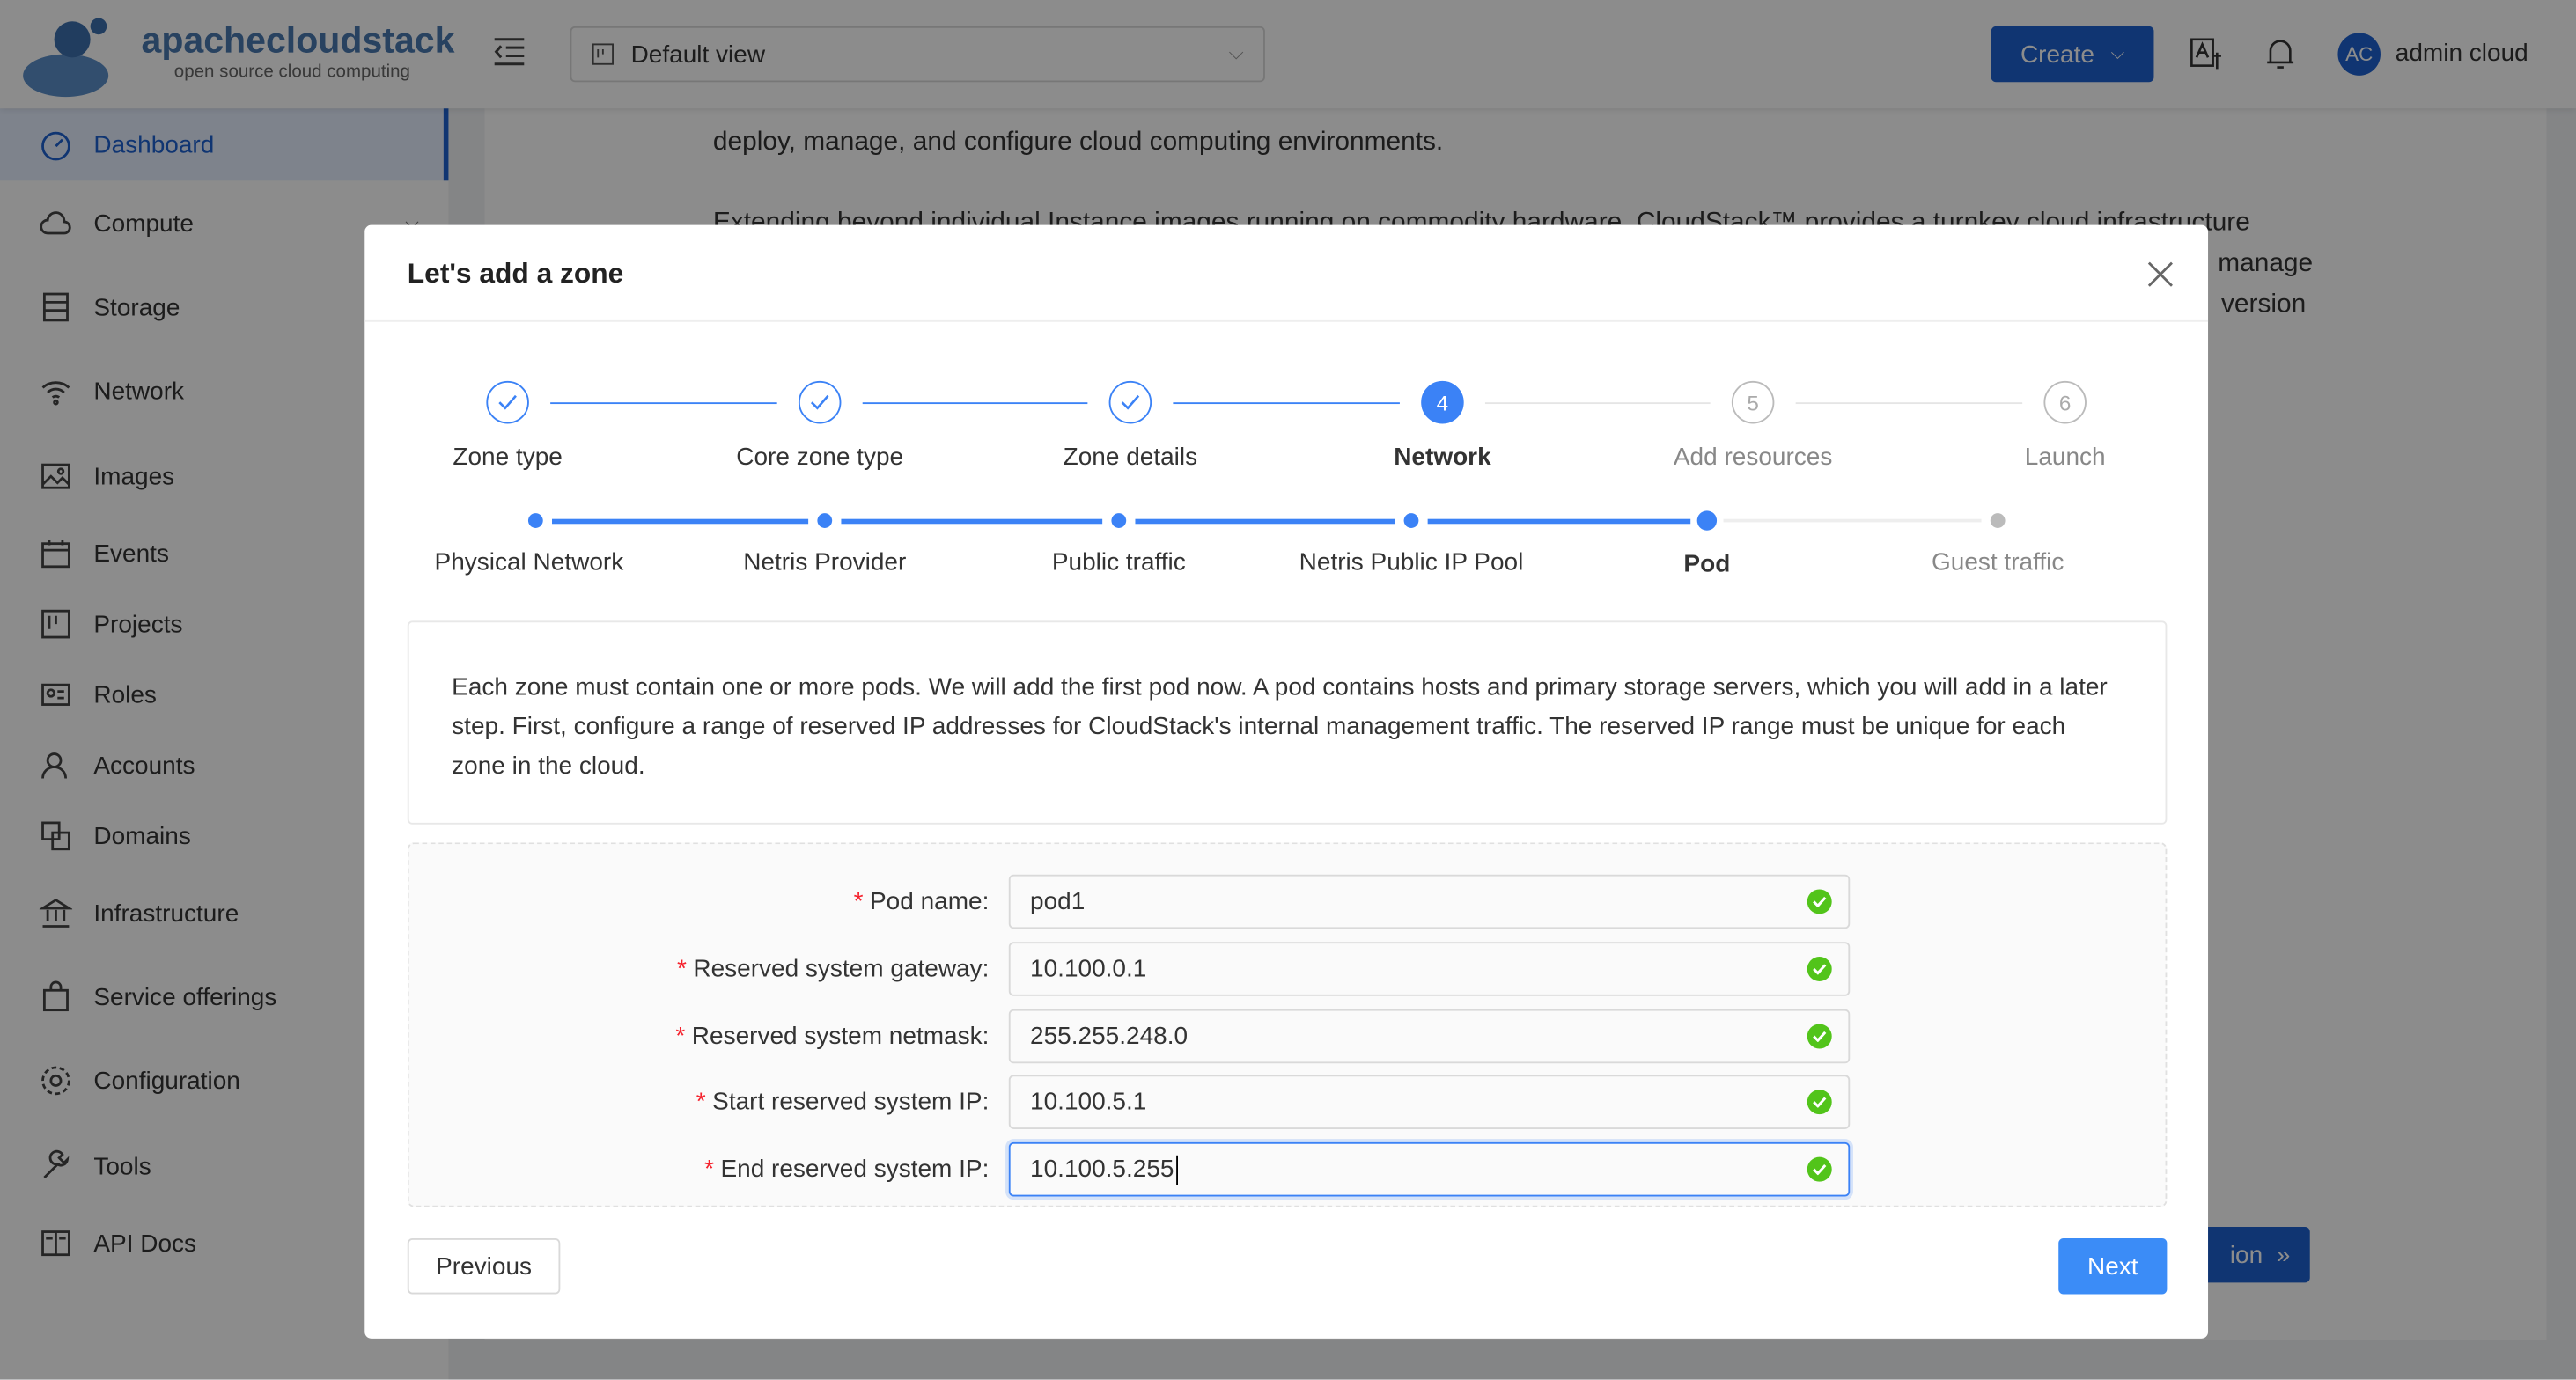 The image size is (2576, 1380). What do you see at coordinates (1997, 562) in the screenshot?
I see `substep-label: Guest traffic` at bounding box center [1997, 562].